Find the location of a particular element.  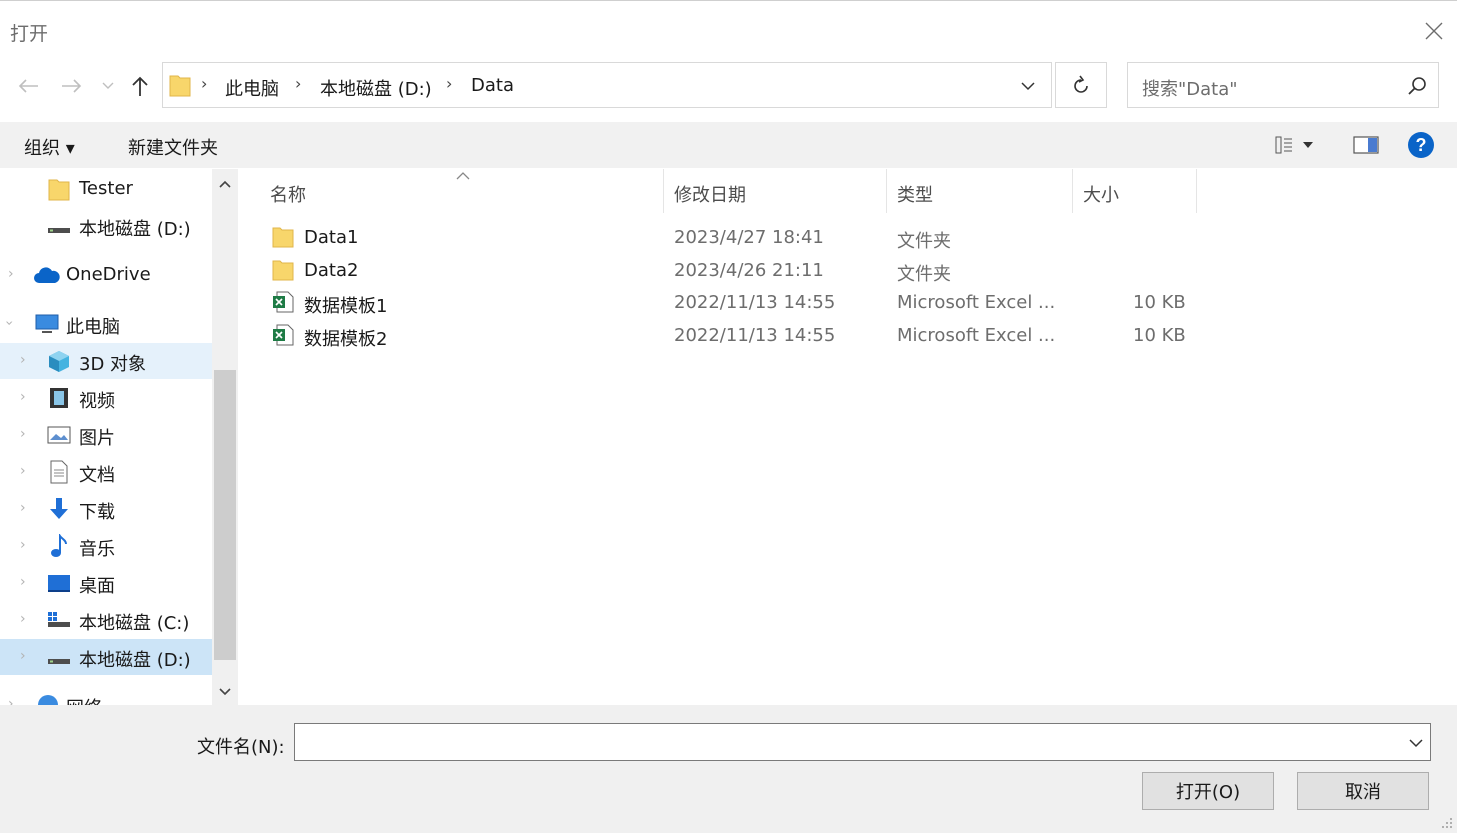

sidebar-item-pictures: › 图片 is located at coordinates (106, 435).